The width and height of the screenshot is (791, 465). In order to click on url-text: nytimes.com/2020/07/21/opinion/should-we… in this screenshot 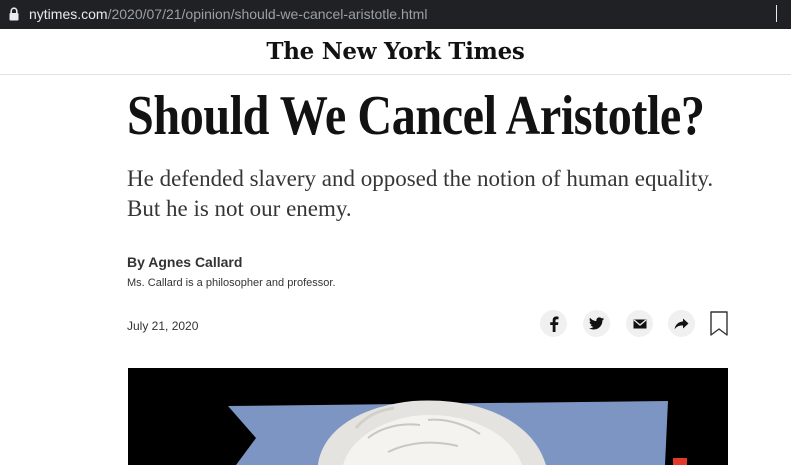, I will do `click(228, 14)`.